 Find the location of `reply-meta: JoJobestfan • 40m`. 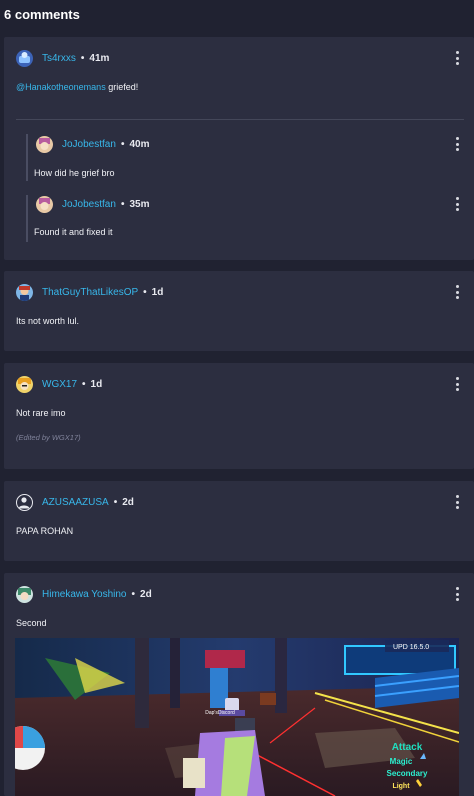

reply-meta: JoJobestfan • 40m is located at coordinates (92, 144).